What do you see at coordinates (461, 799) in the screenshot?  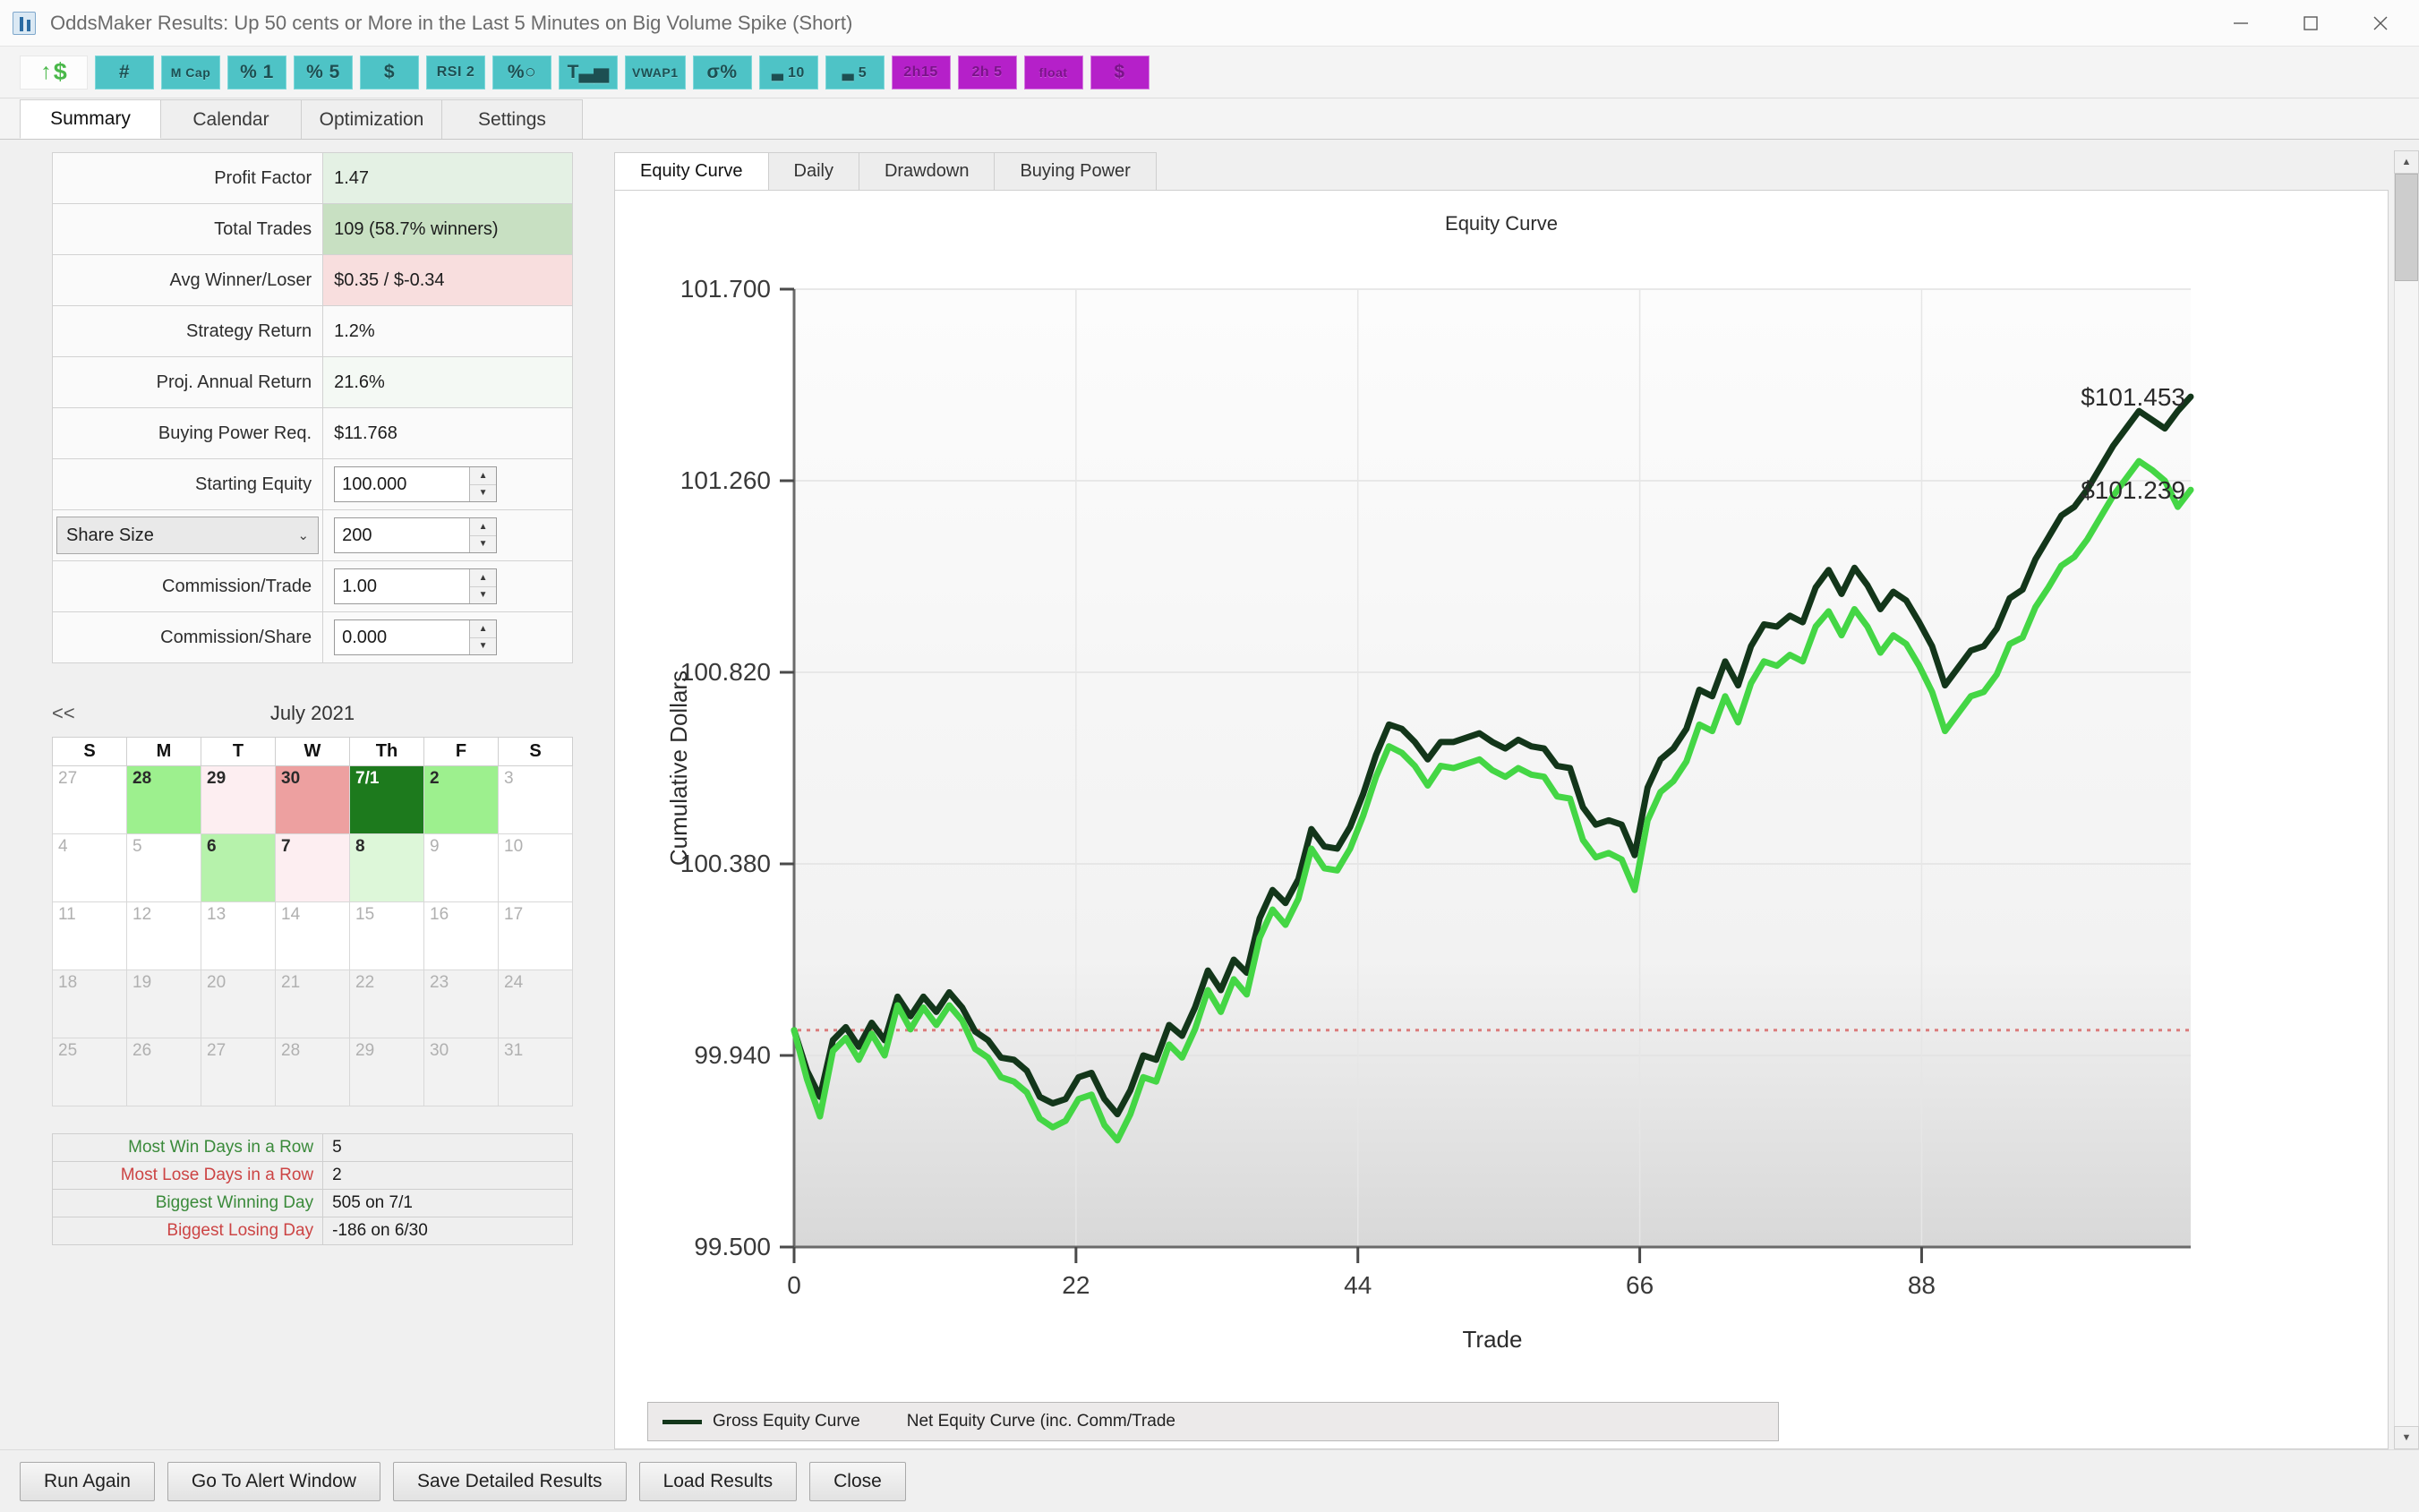 I see `calendar-day-cell: 2` at bounding box center [461, 799].